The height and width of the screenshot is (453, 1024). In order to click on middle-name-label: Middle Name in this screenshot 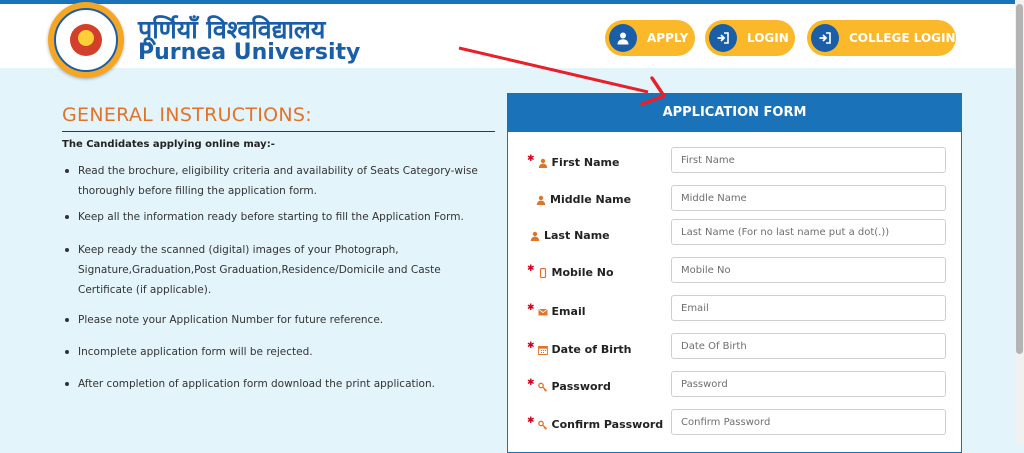, I will do `click(583, 199)`.